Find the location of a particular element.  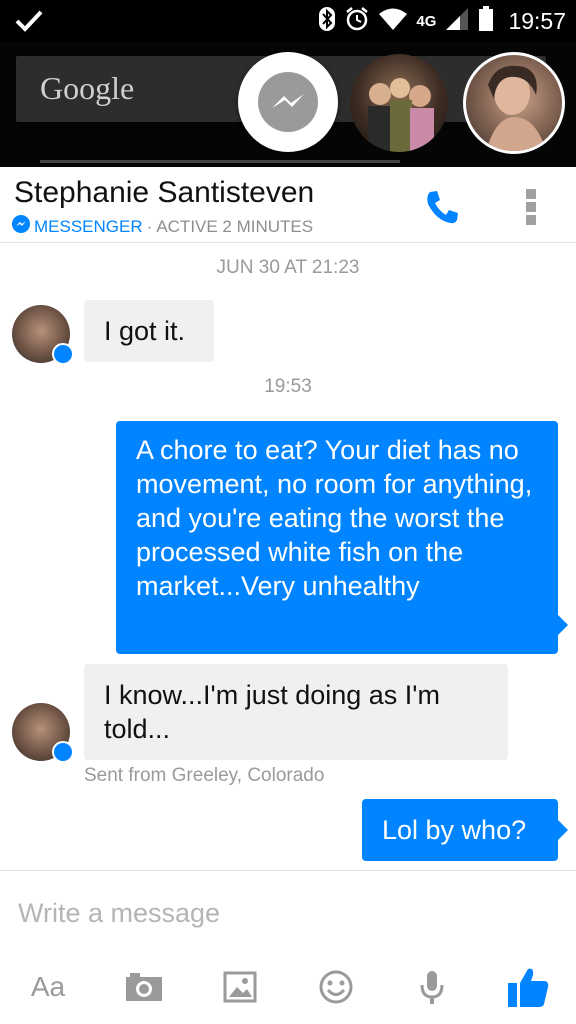

clock: 19:57 is located at coordinates (537, 20).